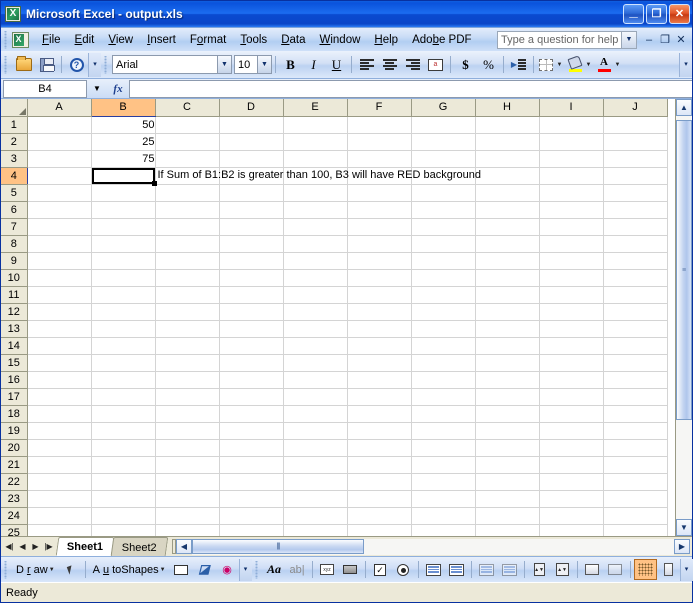 The width and height of the screenshot is (693, 603). Describe the element at coordinates (14, 380) in the screenshot. I see `row-header-16: 16` at that location.